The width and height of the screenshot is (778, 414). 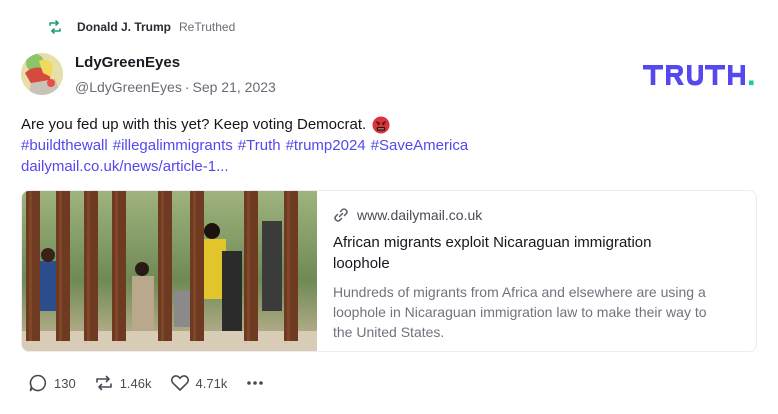 I want to click on more-options-button, so click(x=255, y=383).